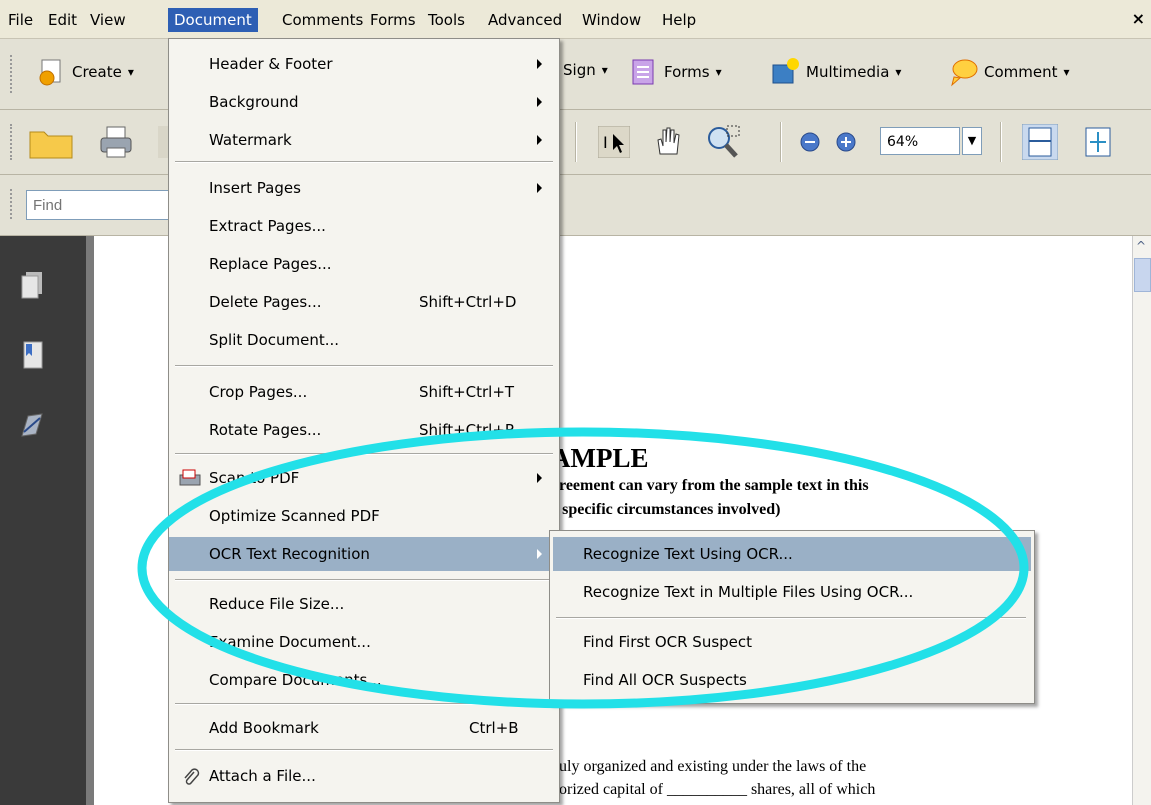 This screenshot has height=805, width=1151. Describe the element at coordinates (446, 20) in the screenshot. I see `menu-tools: Tools` at that location.